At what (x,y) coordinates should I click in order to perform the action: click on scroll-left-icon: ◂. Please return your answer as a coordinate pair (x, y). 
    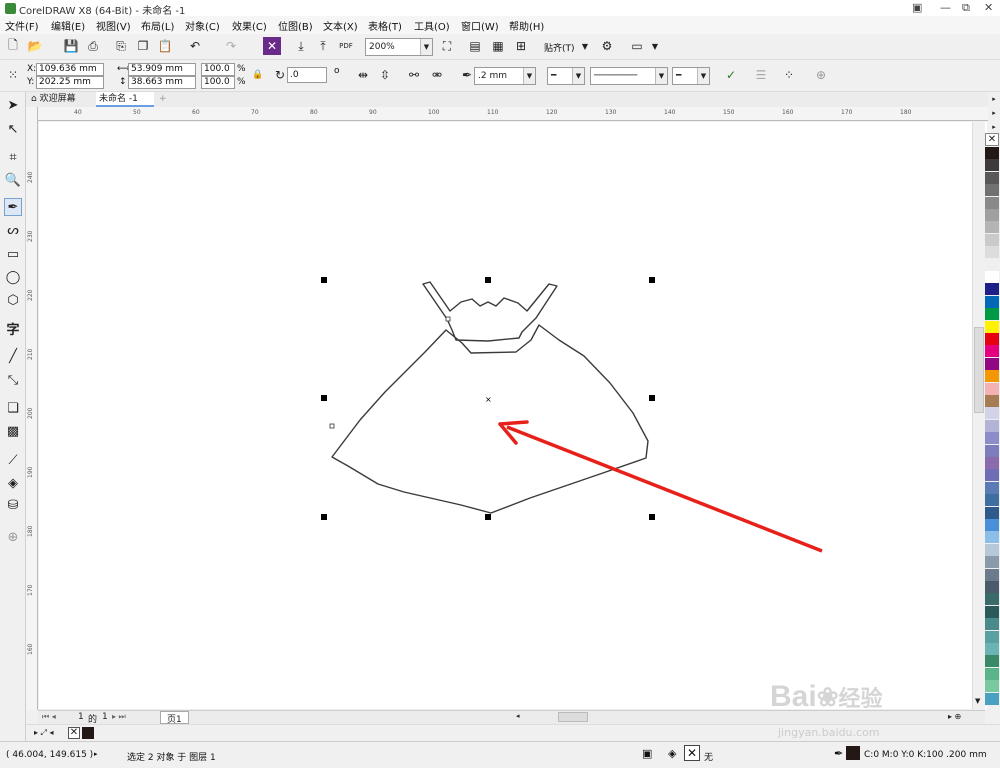
    Looking at the image, I should click on (520, 716).